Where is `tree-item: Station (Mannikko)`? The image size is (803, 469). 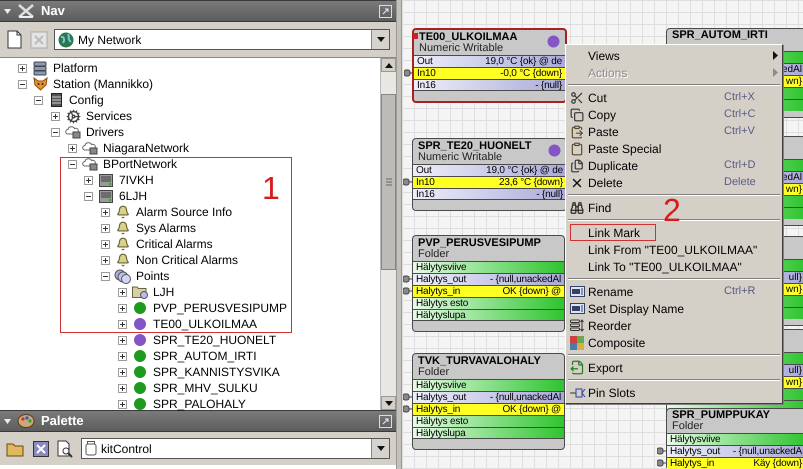
tree-item: Station (Mannikko) is located at coordinates (103, 84).